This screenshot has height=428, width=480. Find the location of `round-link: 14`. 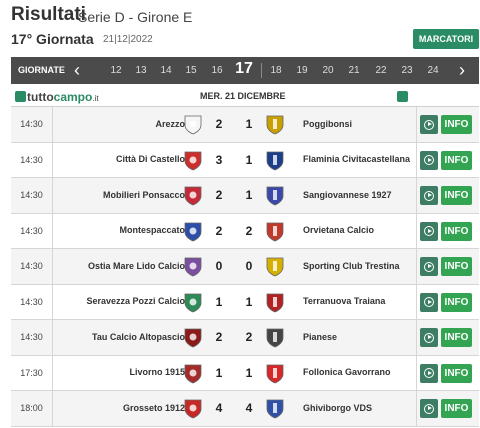

round-link: 14 is located at coordinates (166, 70).